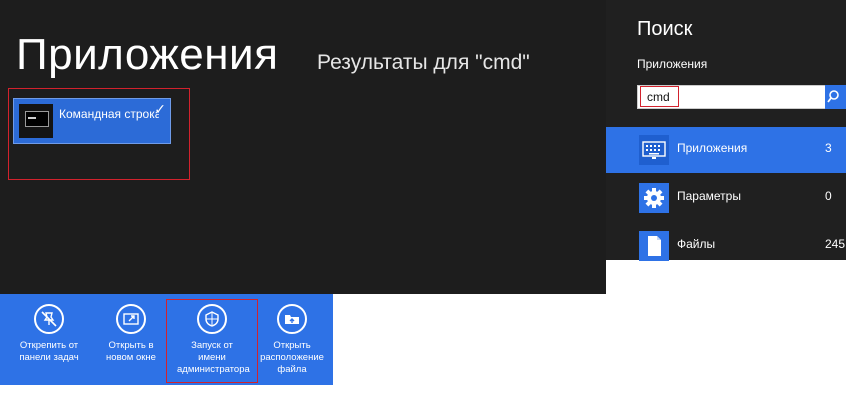 The height and width of the screenshot is (395, 846). What do you see at coordinates (212, 341) in the screenshot?
I see `admin-highlight-box` at bounding box center [212, 341].